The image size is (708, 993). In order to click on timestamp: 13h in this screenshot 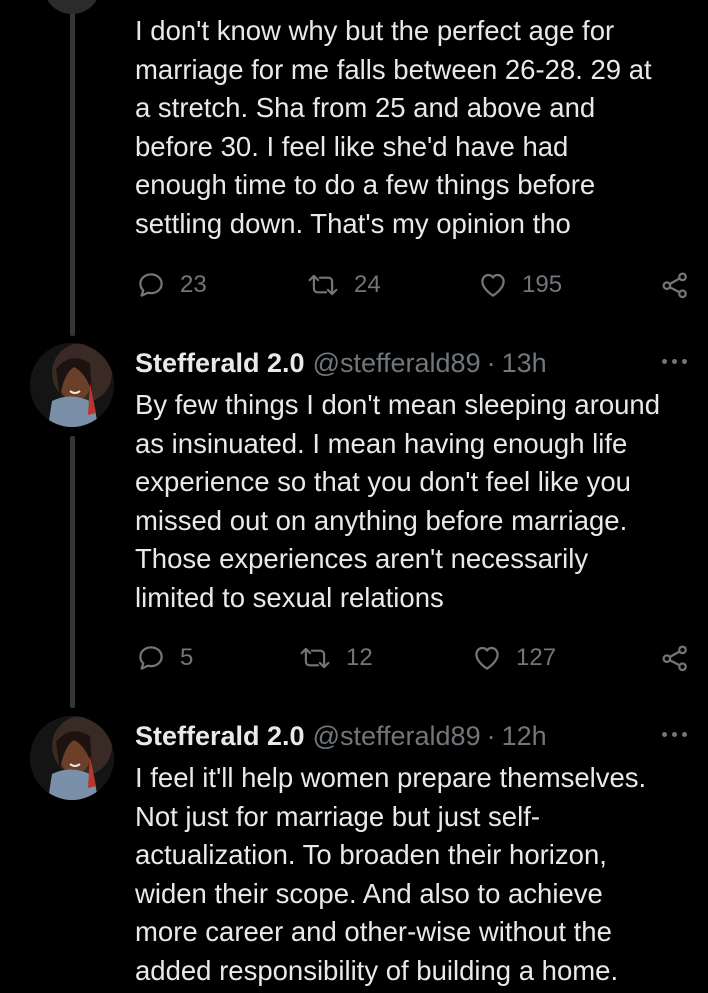, I will do `click(524, 363)`.